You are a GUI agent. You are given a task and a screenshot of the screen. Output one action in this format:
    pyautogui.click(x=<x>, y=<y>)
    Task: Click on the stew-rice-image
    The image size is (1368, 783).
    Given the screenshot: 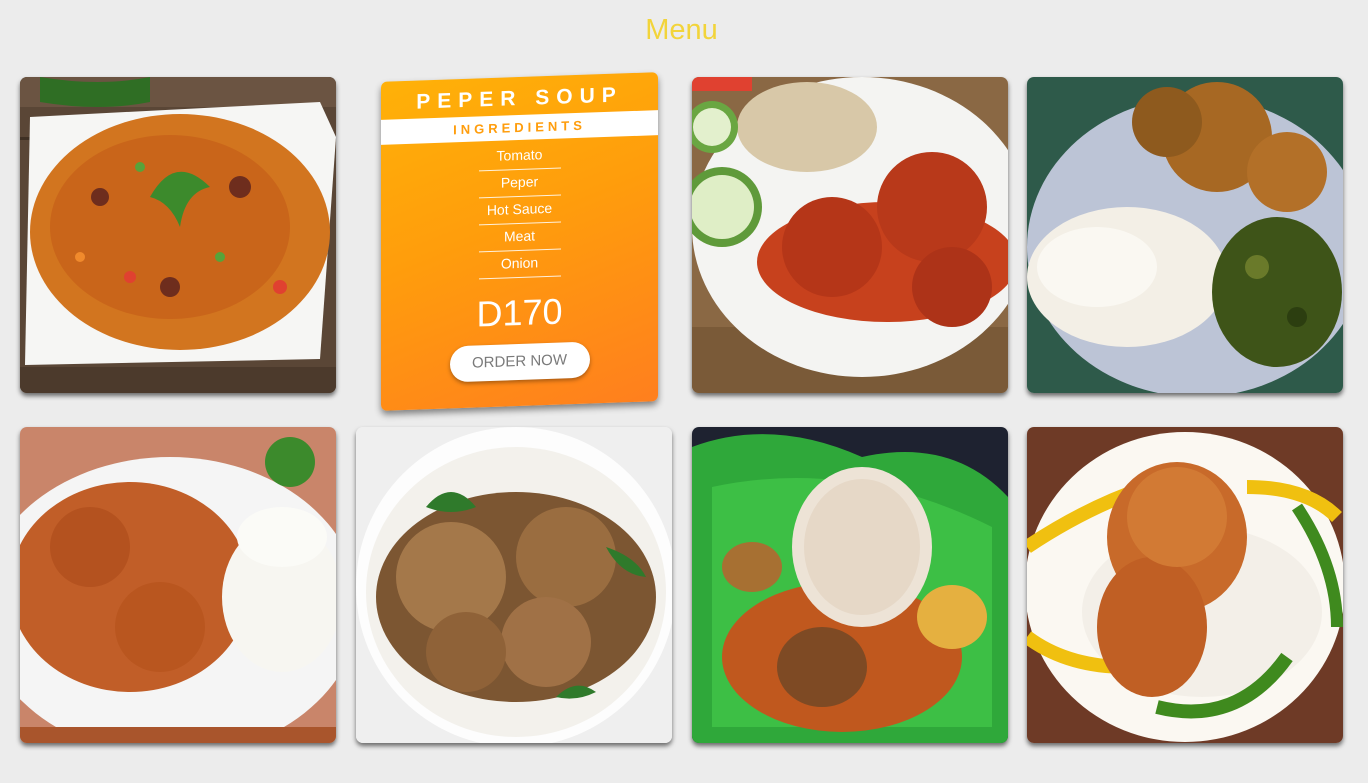 What is the action you would take?
    pyautogui.click(x=178, y=585)
    